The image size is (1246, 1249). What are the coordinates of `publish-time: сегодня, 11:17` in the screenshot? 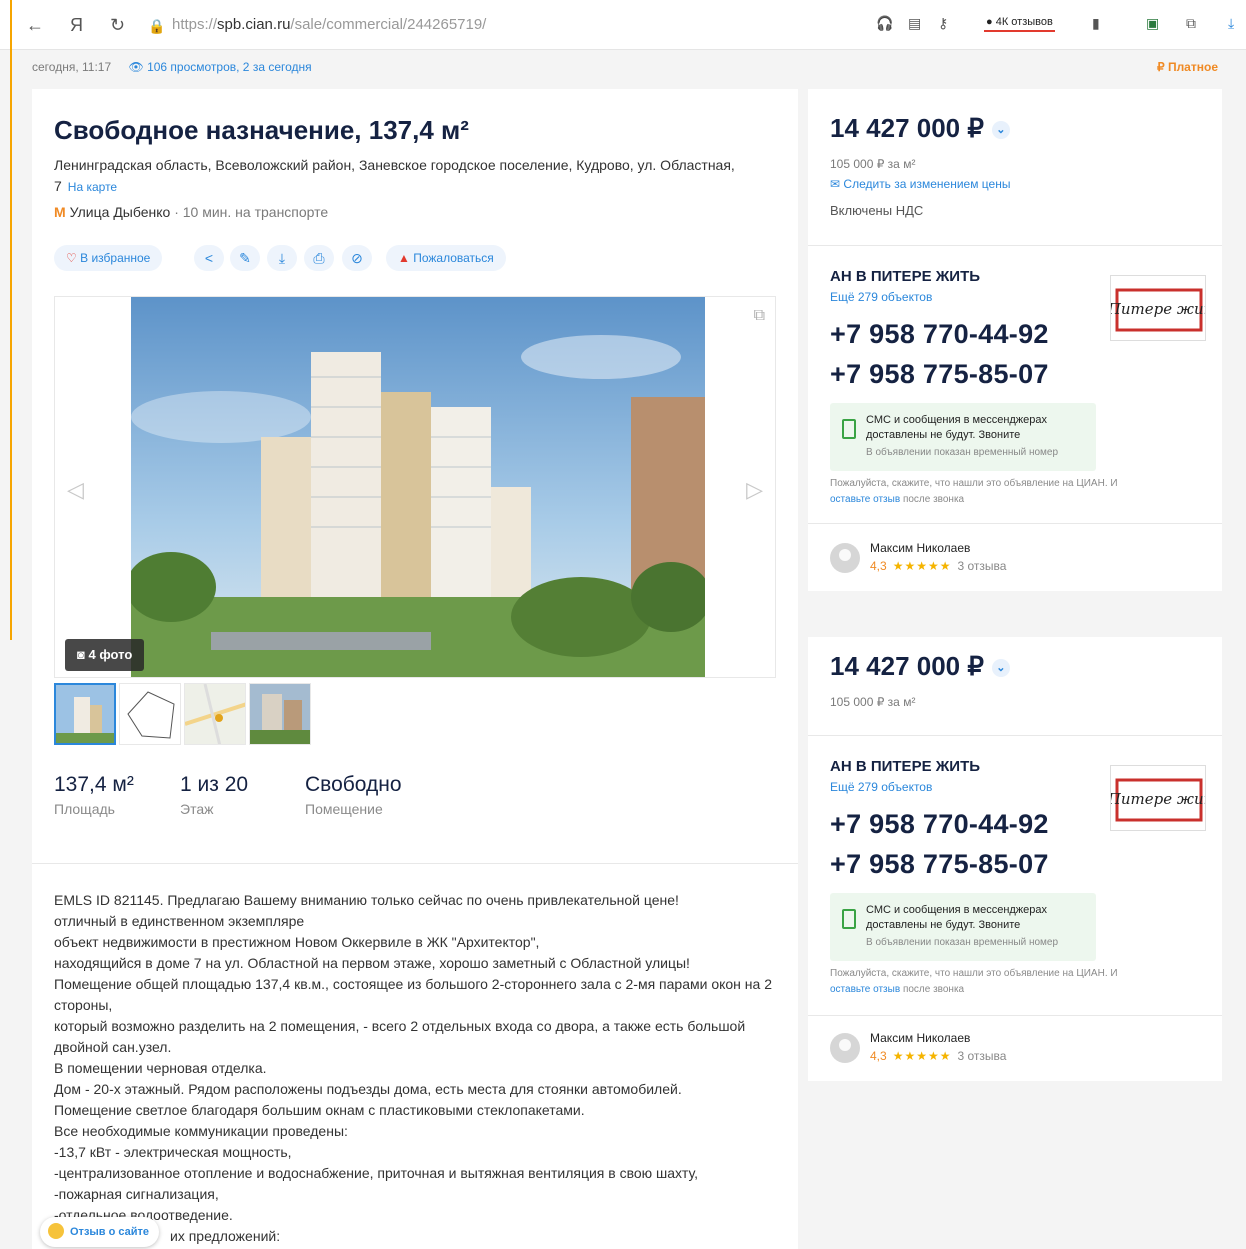 It's located at (72, 67).